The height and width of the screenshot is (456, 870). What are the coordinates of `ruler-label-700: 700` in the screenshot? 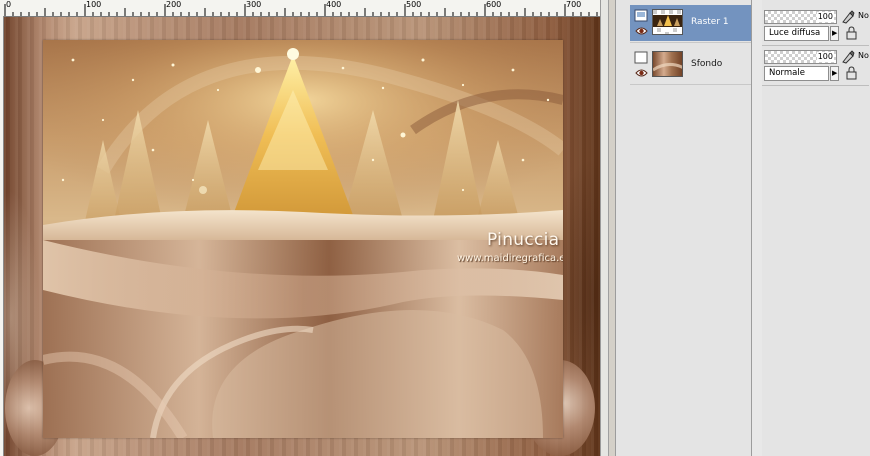 It's located at (574, 4).